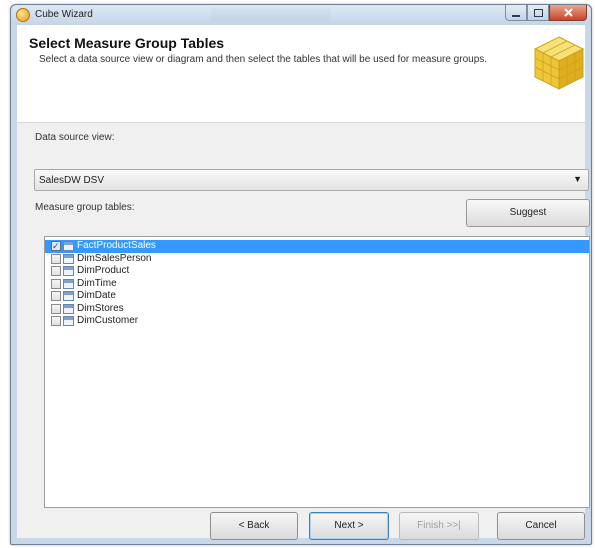 The image size is (595, 548). I want to click on finish-button: Finish >>|, so click(439, 526).